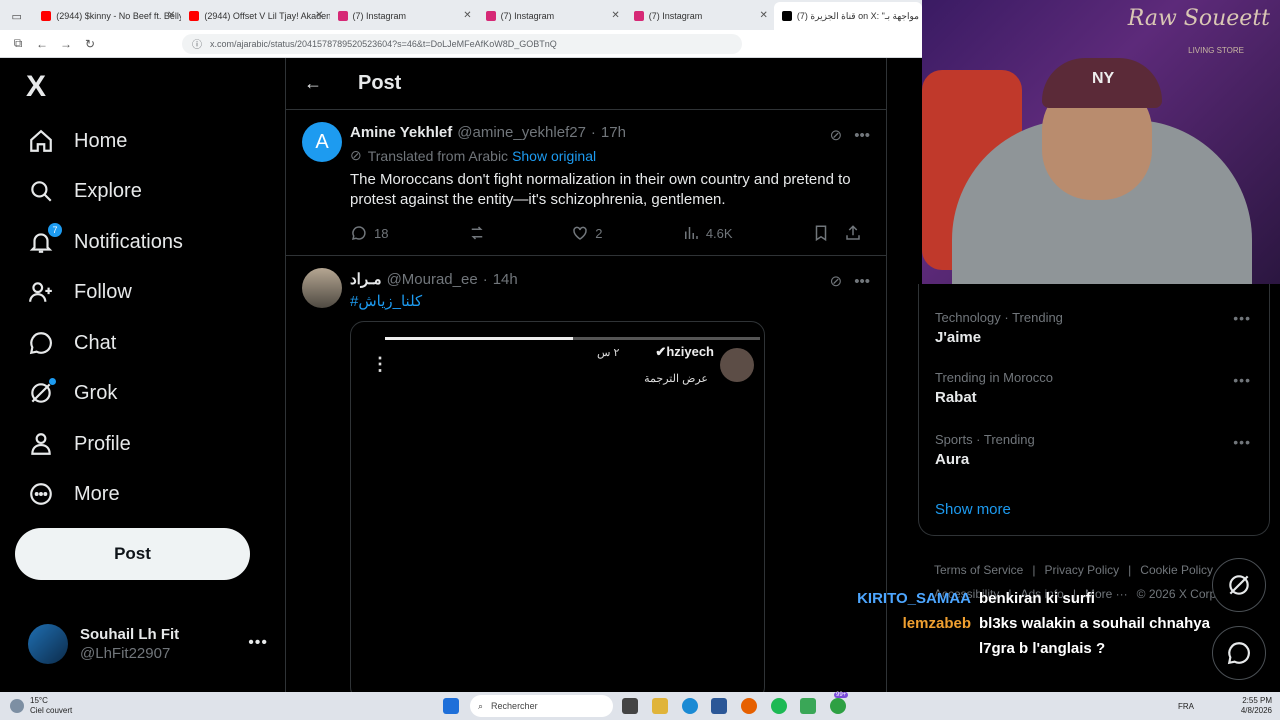 The image size is (1280, 720). I want to click on trend-item: Sports · Trending Aura •••, so click(1094, 439).